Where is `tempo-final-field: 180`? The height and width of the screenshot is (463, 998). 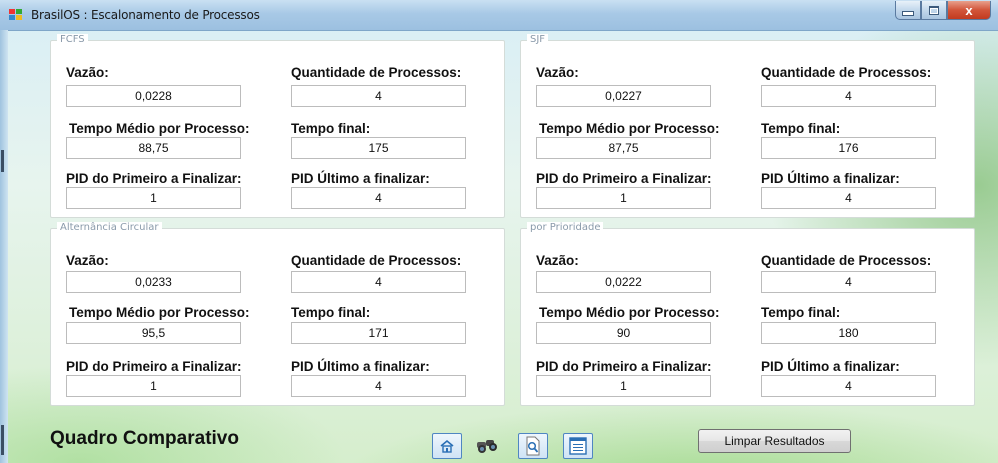
tempo-final-field: 180 is located at coordinates (848, 333).